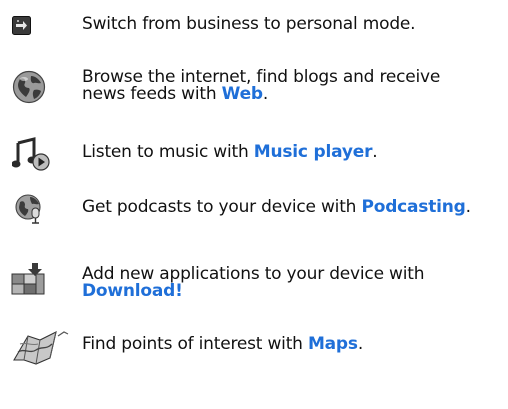 The height and width of the screenshot is (409, 508). Describe the element at coordinates (249, 24) in the screenshot. I see `feature-description: Switch from business to personal mode.` at that location.